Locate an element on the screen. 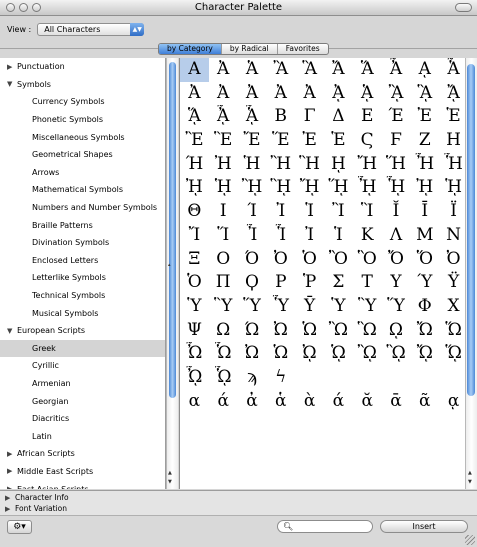  character-cell: Ἒ is located at coordinates (194, 141).